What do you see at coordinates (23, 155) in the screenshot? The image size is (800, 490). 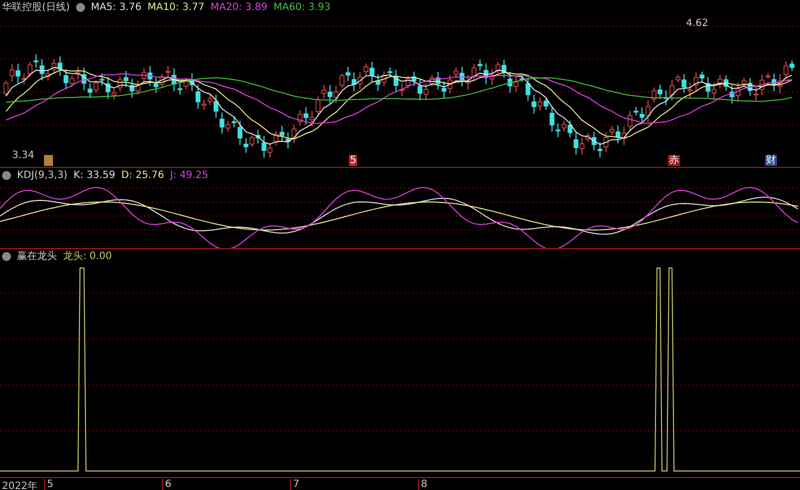 I see `low-price-label: 3.34` at bounding box center [23, 155].